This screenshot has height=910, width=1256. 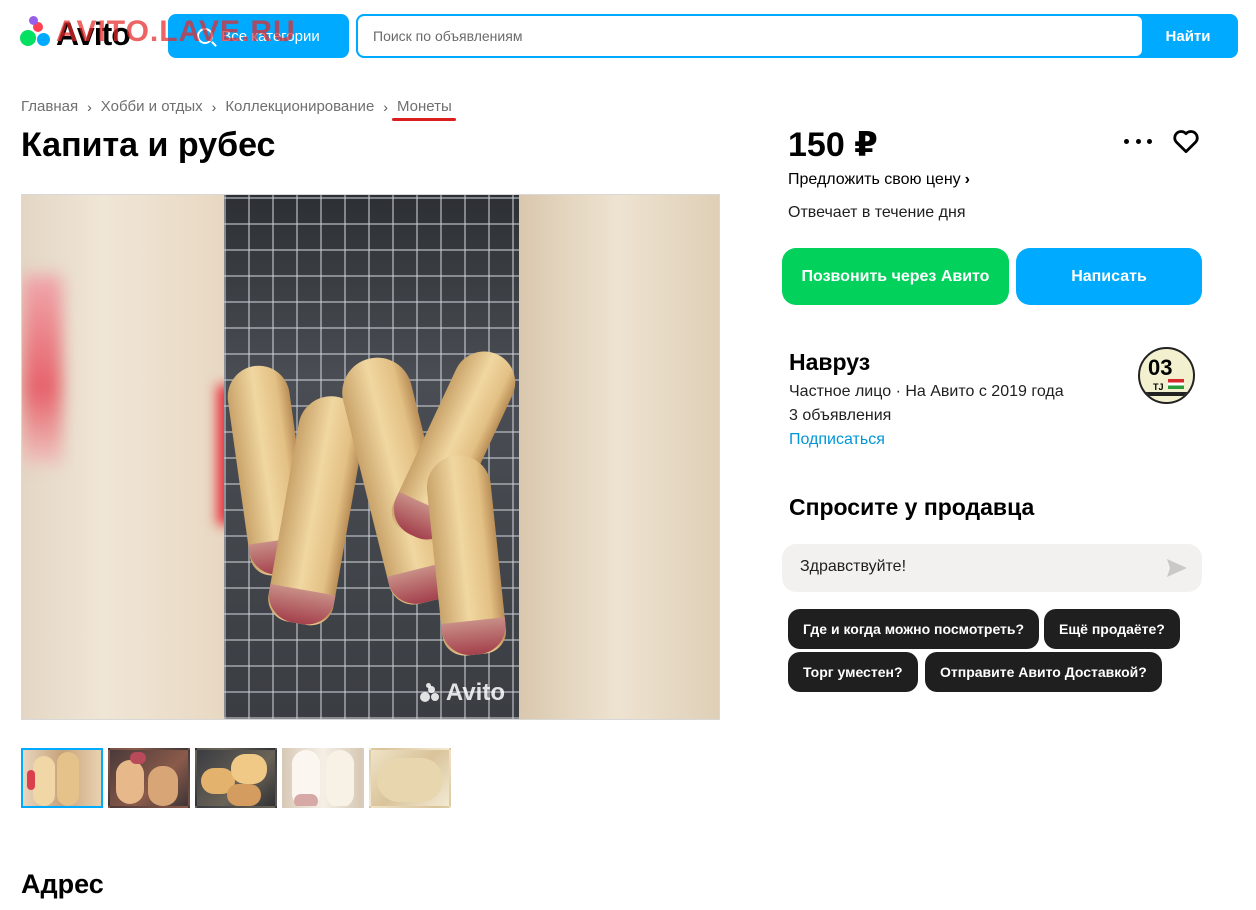 What do you see at coordinates (1109, 276) in the screenshot?
I see `write-button: Написать` at bounding box center [1109, 276].